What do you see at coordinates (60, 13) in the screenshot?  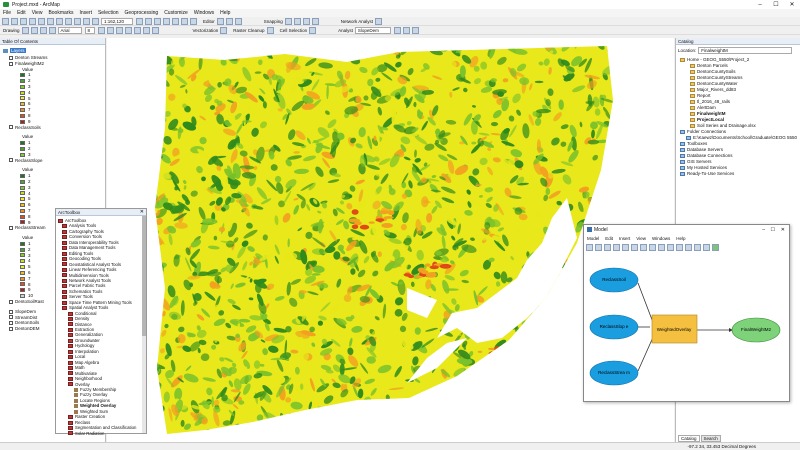 I see `menu-bookmarks: Bookmarks` at bounding box center [60, 13].